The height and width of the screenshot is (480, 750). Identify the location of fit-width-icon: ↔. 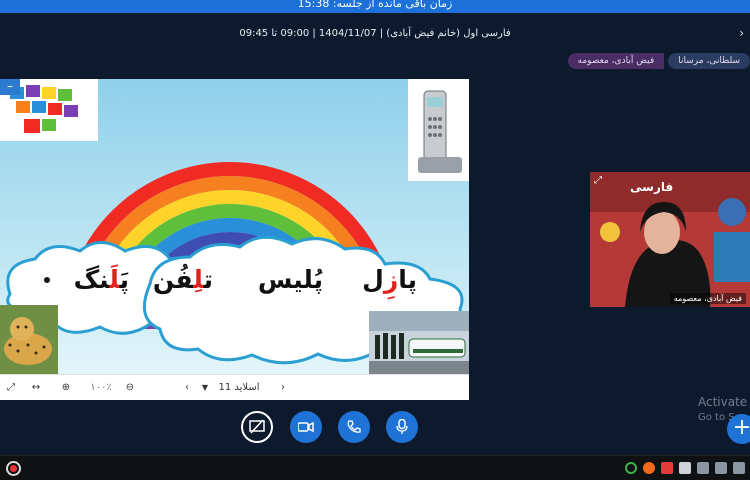
(36, 388).